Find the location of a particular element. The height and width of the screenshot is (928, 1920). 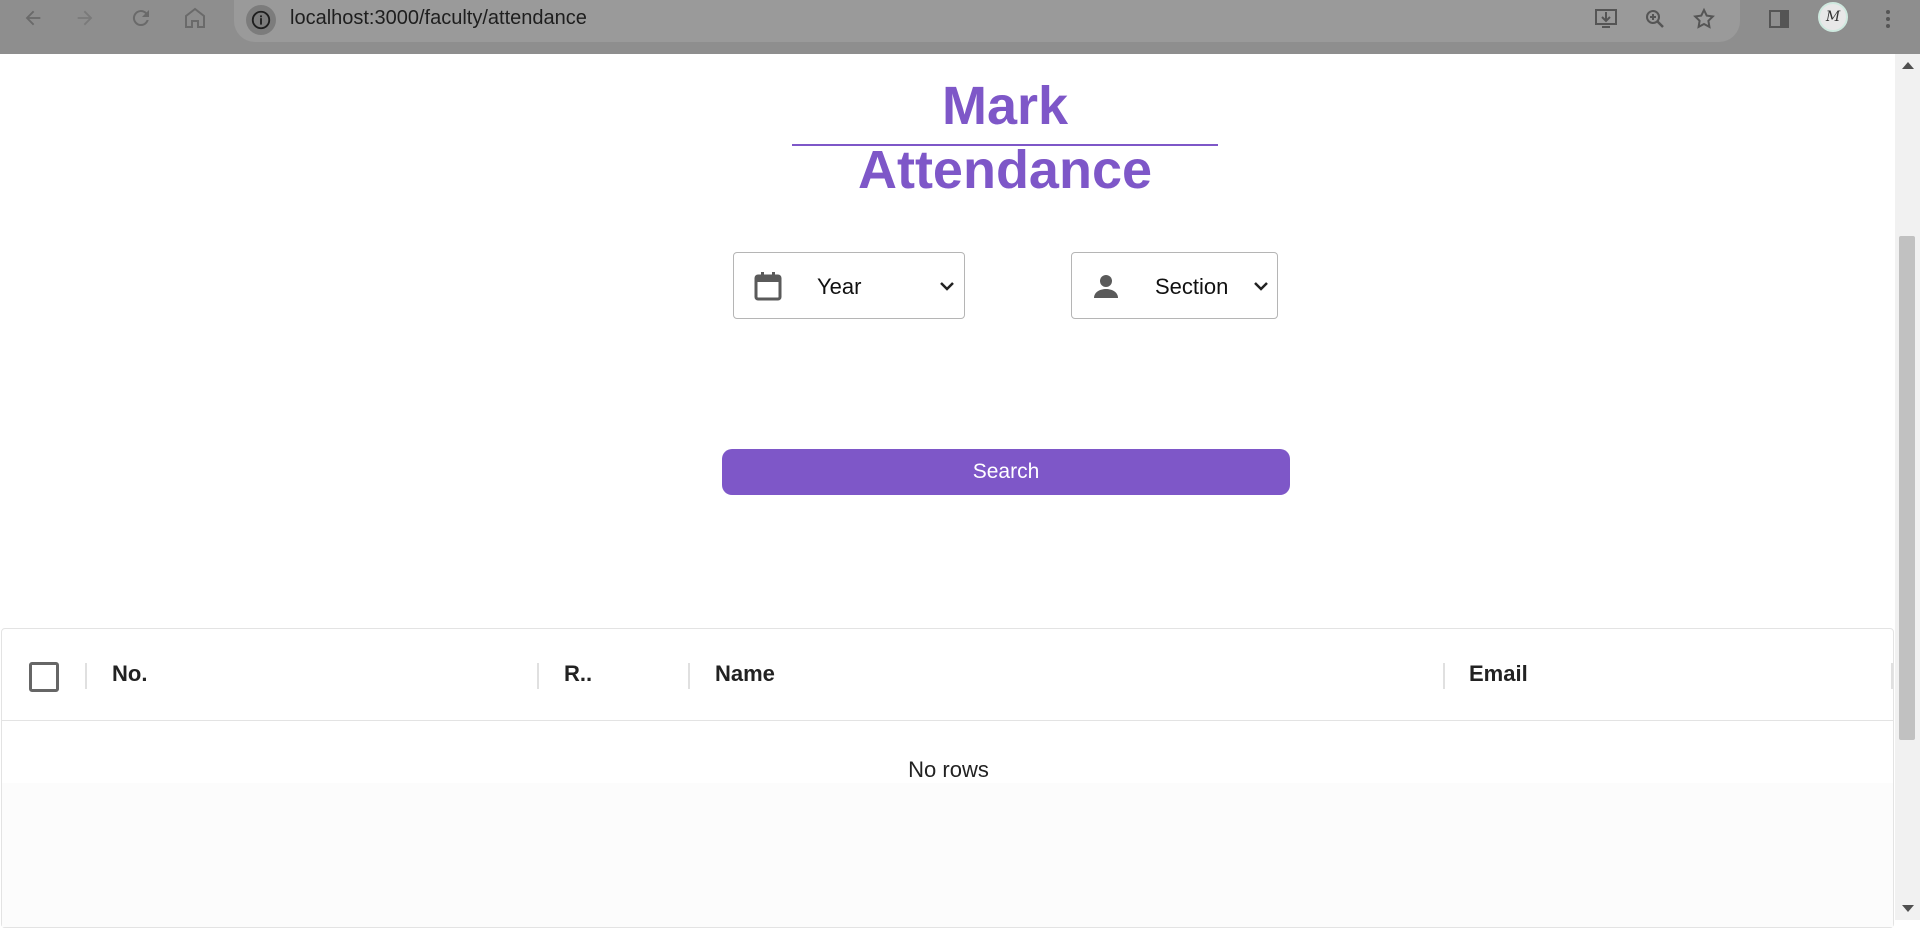

scroll-up-arrow-icon is located at coordinates (1908, 65).